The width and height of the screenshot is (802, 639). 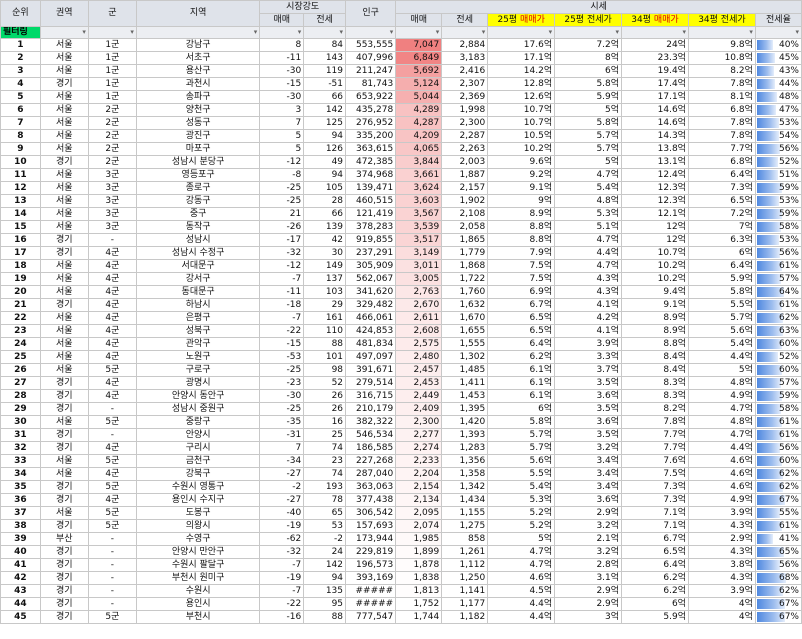 What do you see at coordinates (465, 591) in the screenshot?
I see `cell-jeonse-price: 1,141` at bounding box center [465, 591].